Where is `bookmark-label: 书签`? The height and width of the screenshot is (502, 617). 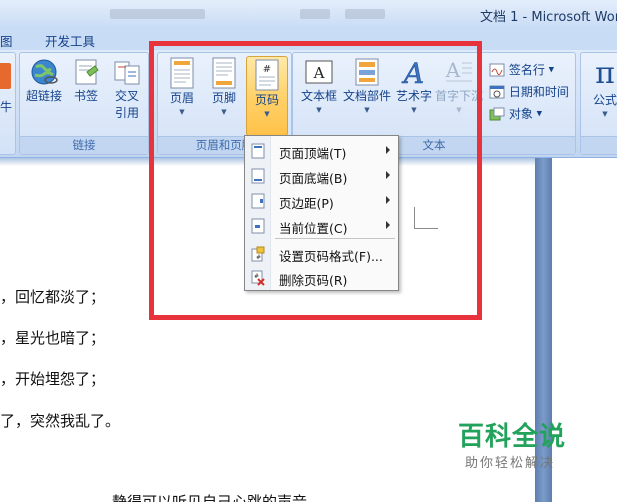 bookmark-label: 书签 is located at coordinates (85, 96).